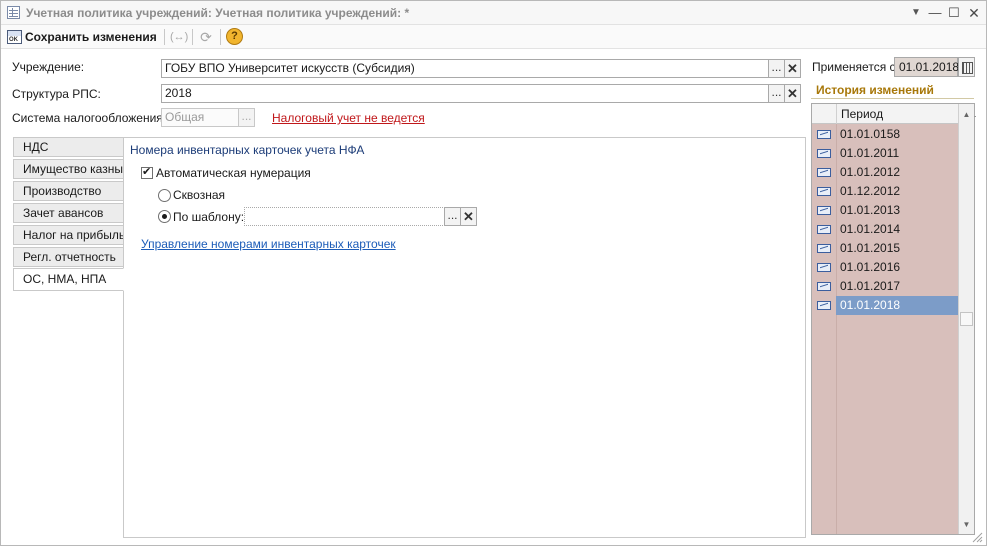  What do you see at coordinates (13, 12) in the screenshot?
I see `table-icon` at bounding box center [13, 12].